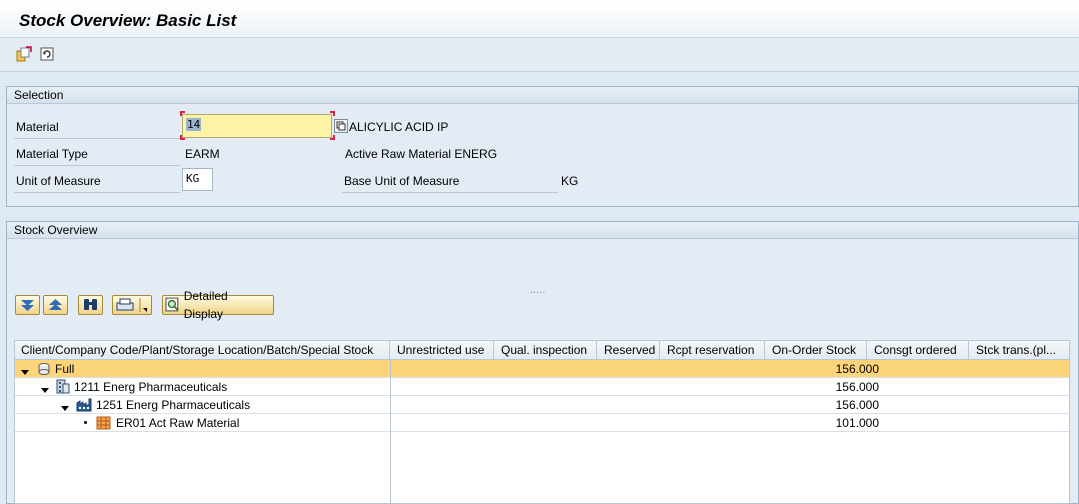 The width and height of the screenshot is (1079, 504). I want to click on column-header-on-order: On-Order Stock, so click(816, 350).